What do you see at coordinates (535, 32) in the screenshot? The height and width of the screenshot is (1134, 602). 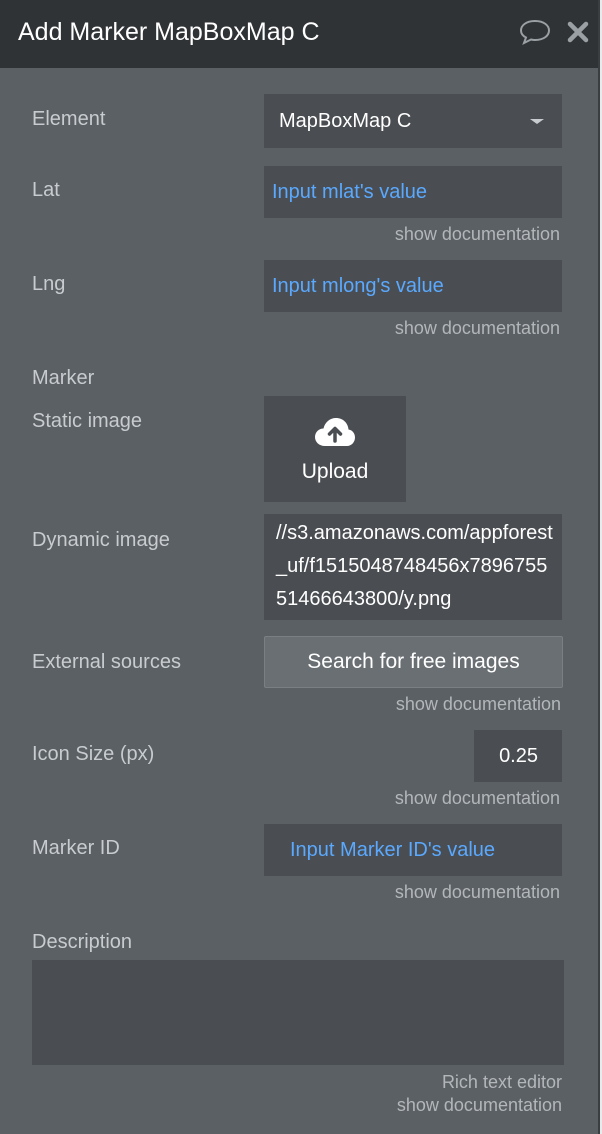 I see `speech-bubble-icon` at bounding box center [535, 32].